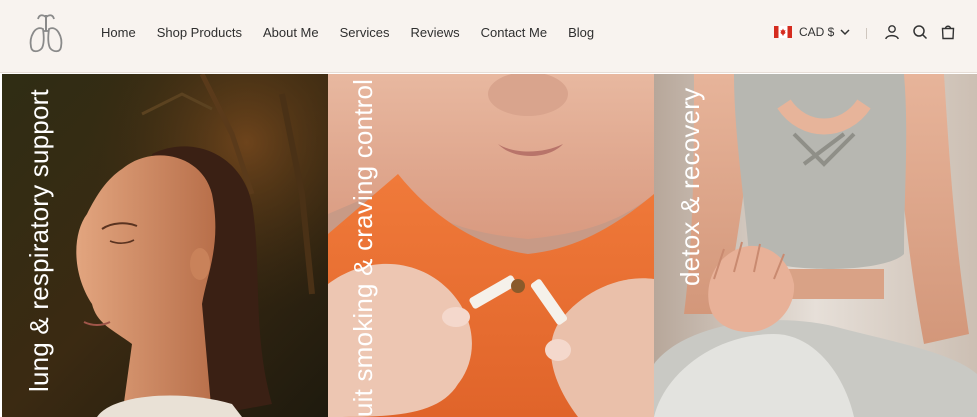 The width and height of the screenshot is (977, 417). What do you see at coordinates (817, 32) in the screenshot?
I see `currency-label: CAD $` at bounding box center [817, 32].